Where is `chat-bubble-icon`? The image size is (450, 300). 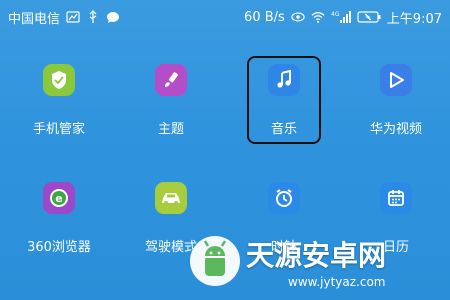 chat-bubble-icon is located at coordinates (113, 17).